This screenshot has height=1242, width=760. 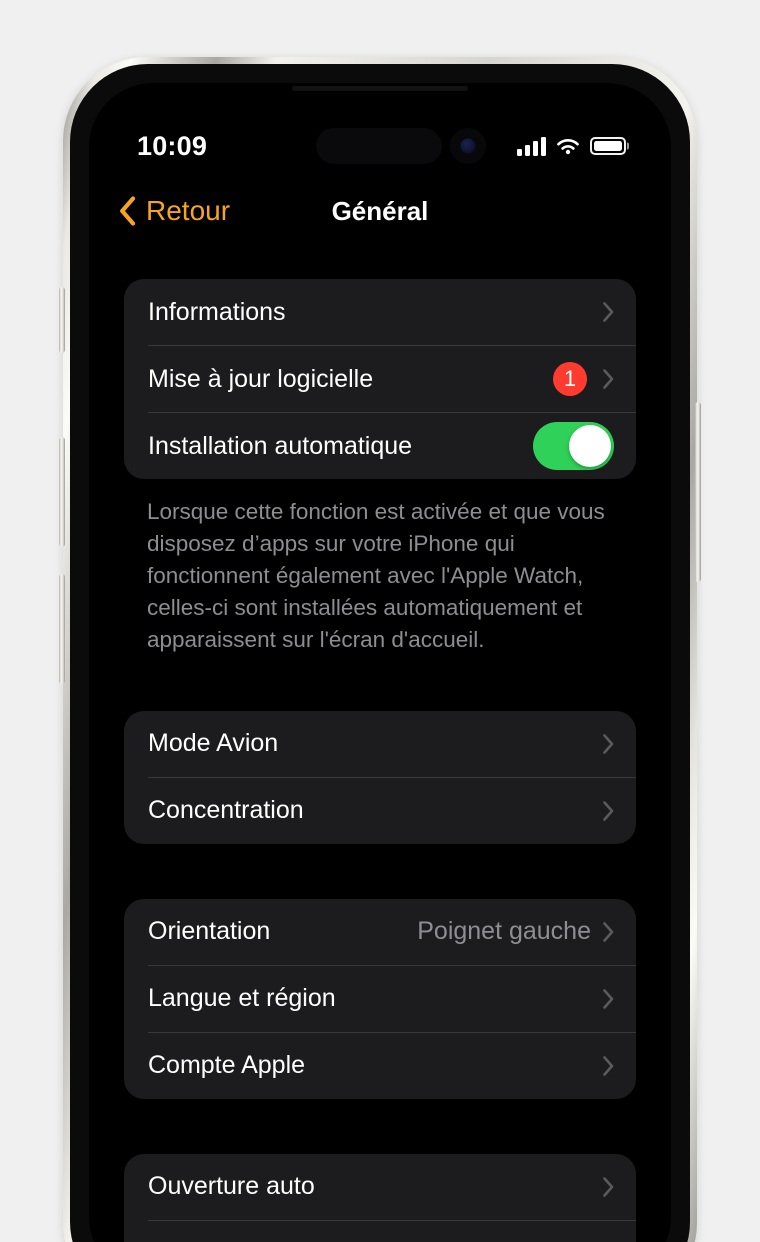 I want to click on row-label: Orientation, so click(x=209, y=931).